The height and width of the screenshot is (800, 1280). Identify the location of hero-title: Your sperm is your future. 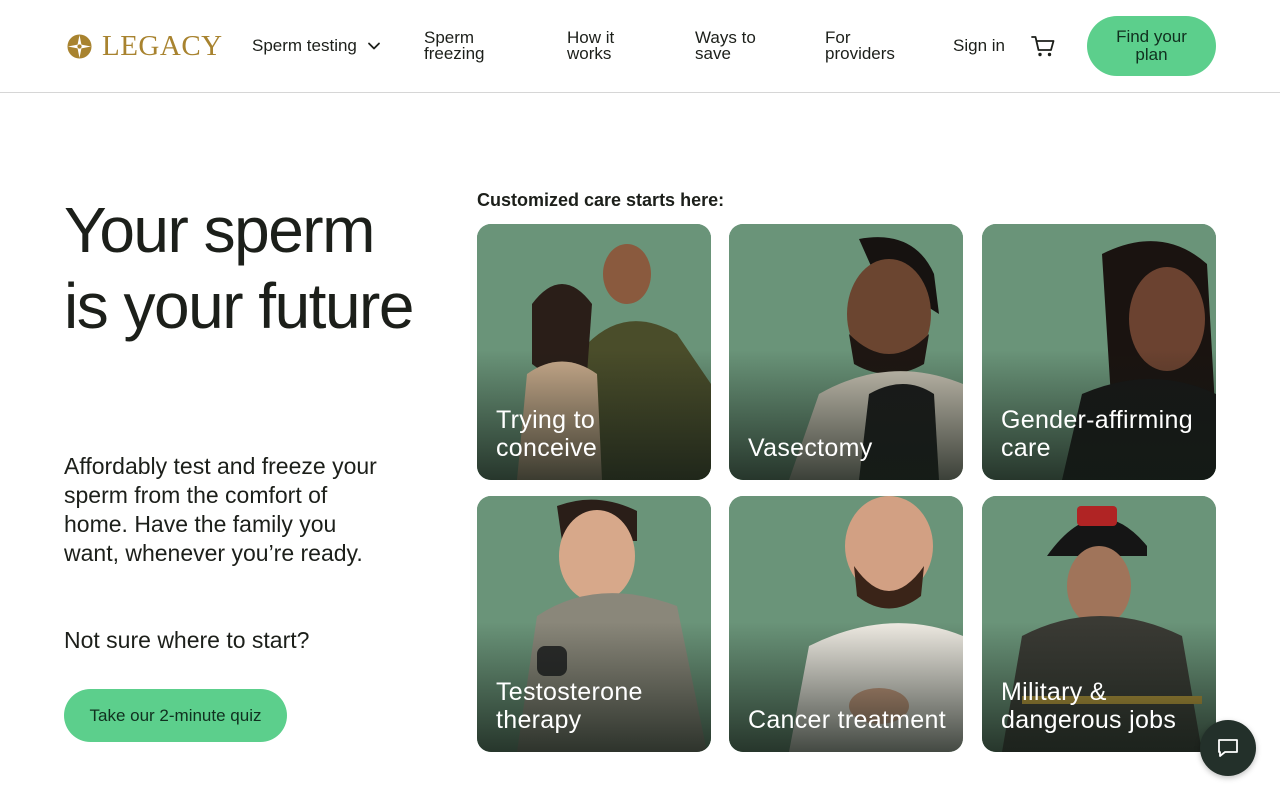
(239, 268).